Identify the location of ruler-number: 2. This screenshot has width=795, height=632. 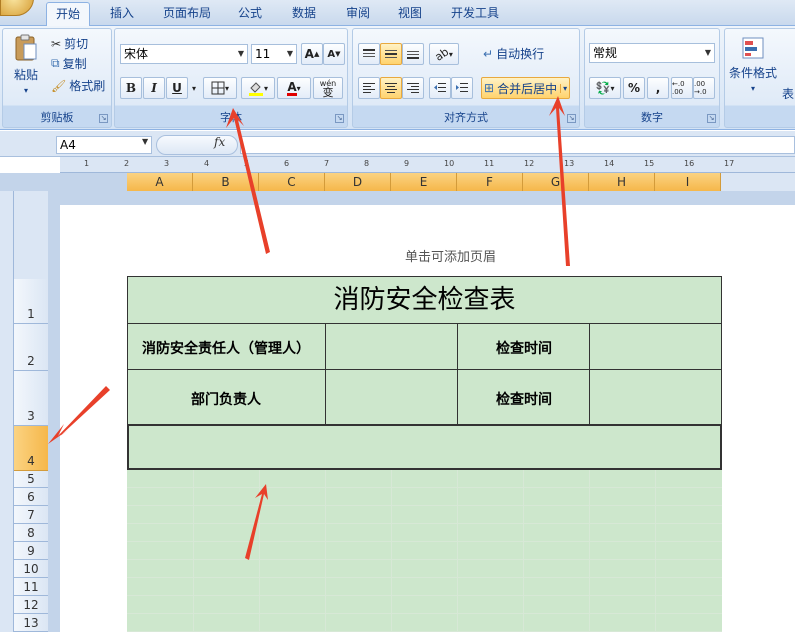
(127, 163).